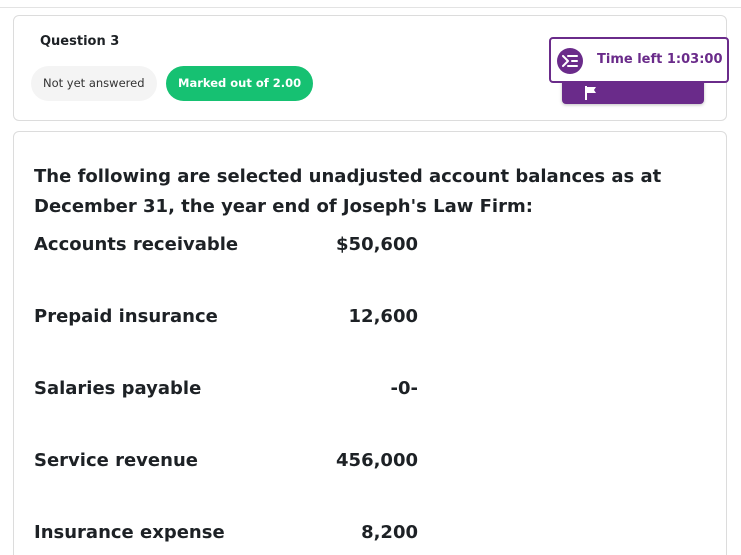  I want to click on account-label: Accounts receivable, so click(136, 244).